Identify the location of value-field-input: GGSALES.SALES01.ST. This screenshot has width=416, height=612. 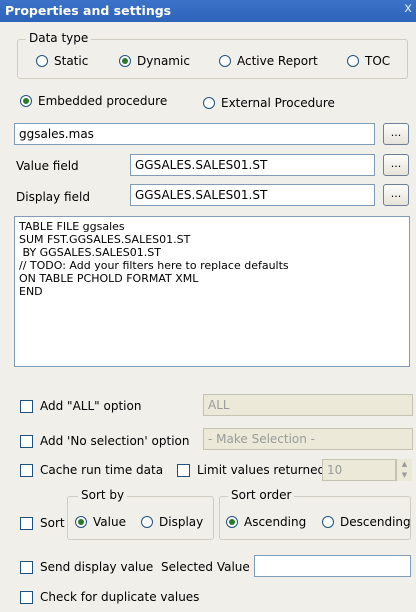
(252, 165).